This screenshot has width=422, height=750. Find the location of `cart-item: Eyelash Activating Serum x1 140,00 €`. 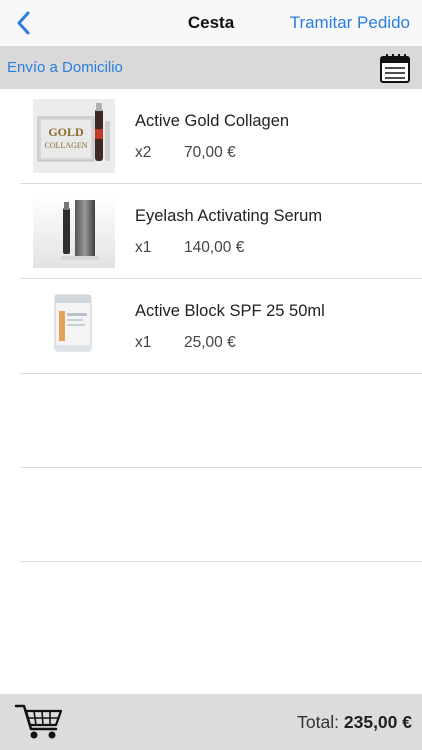

cart-item: Eyelash Activating Serum x1 140,00 € is located at coordinates (221, 231).